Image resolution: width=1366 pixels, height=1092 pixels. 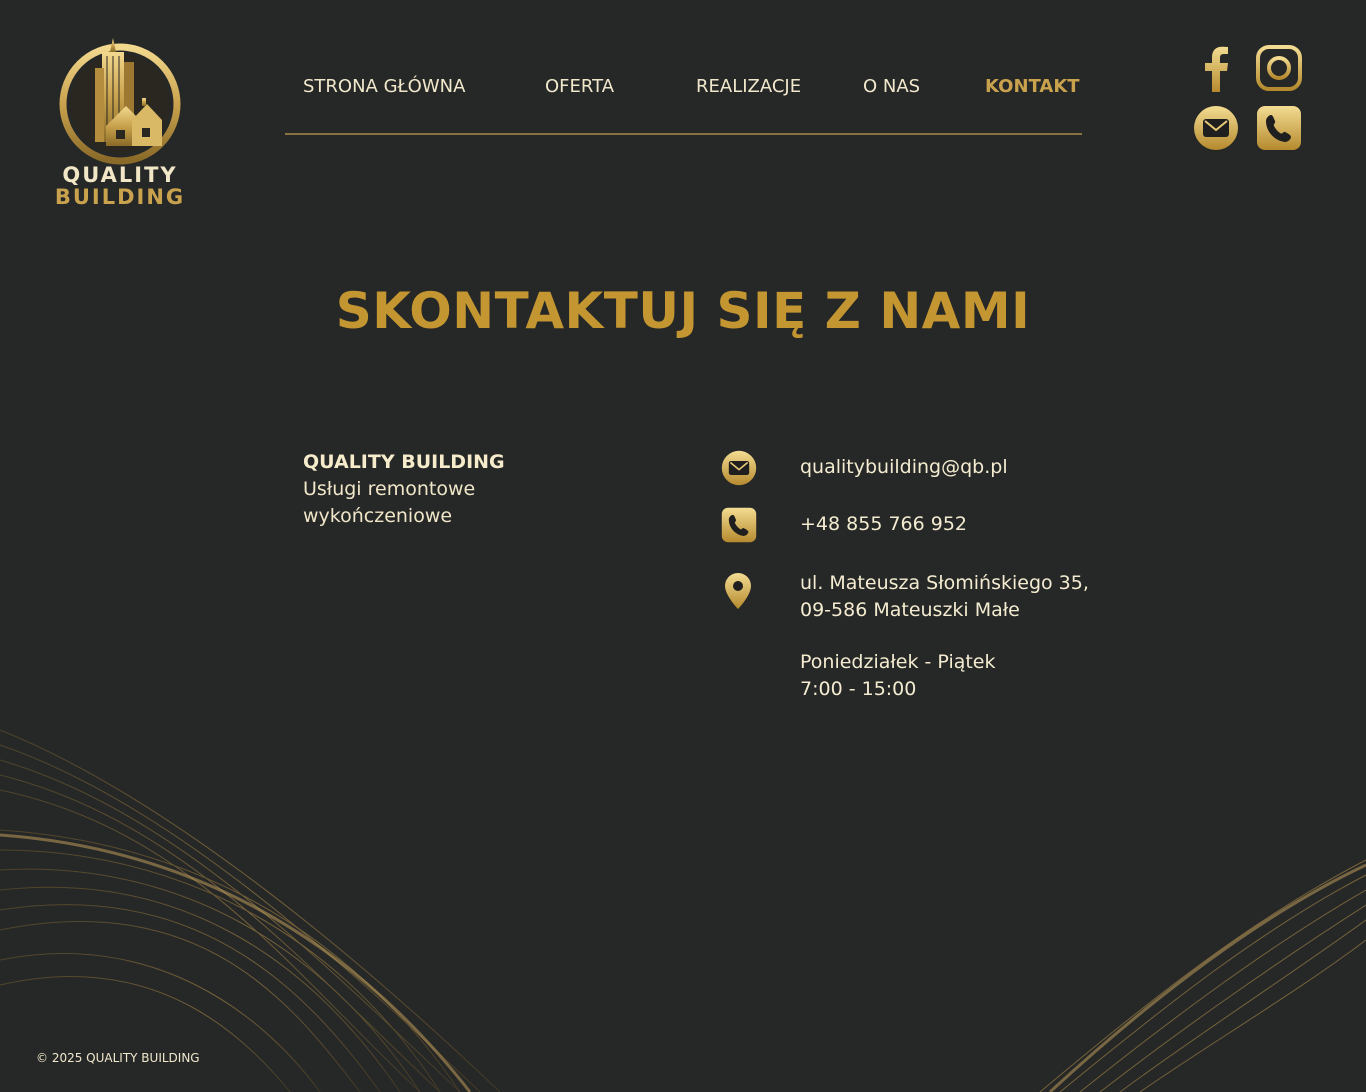 I want to click on nav-item-about: O NAS, so click(x=891, y=86).